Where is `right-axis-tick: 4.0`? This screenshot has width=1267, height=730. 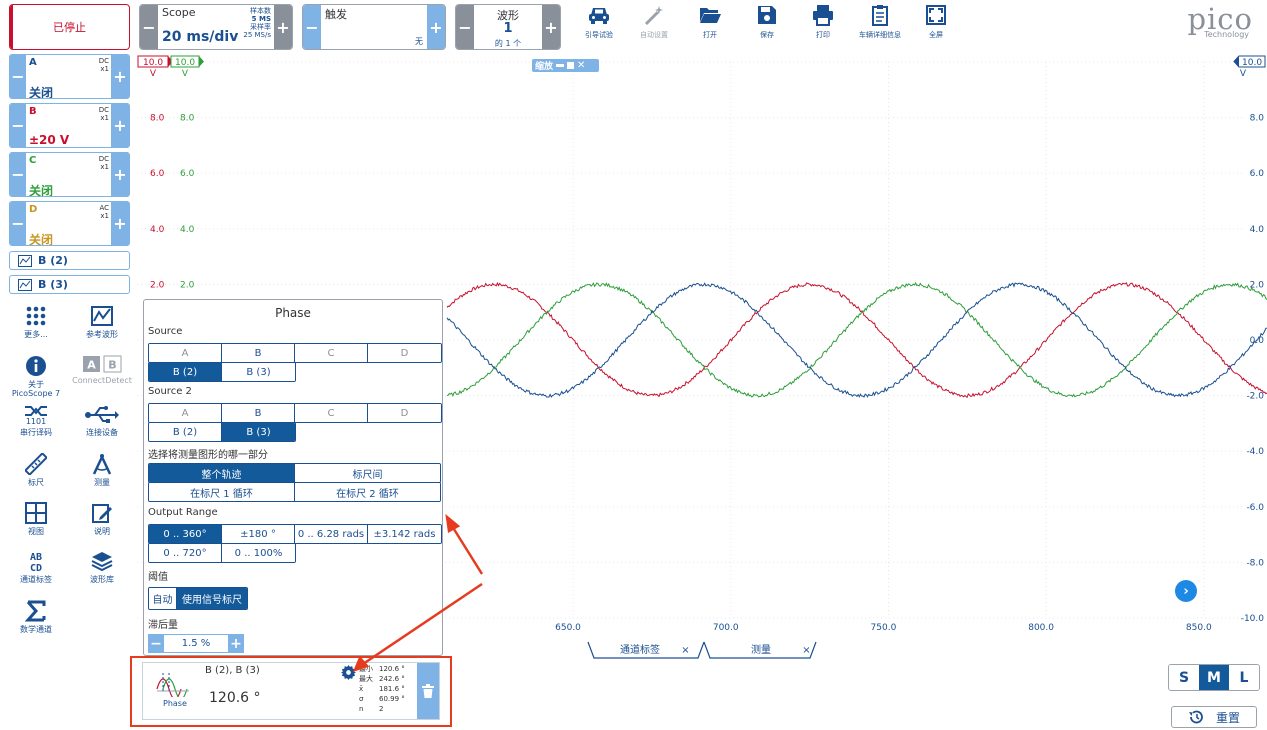 right-axis-tick: 4.0 is located at coordinates (1257, 230).